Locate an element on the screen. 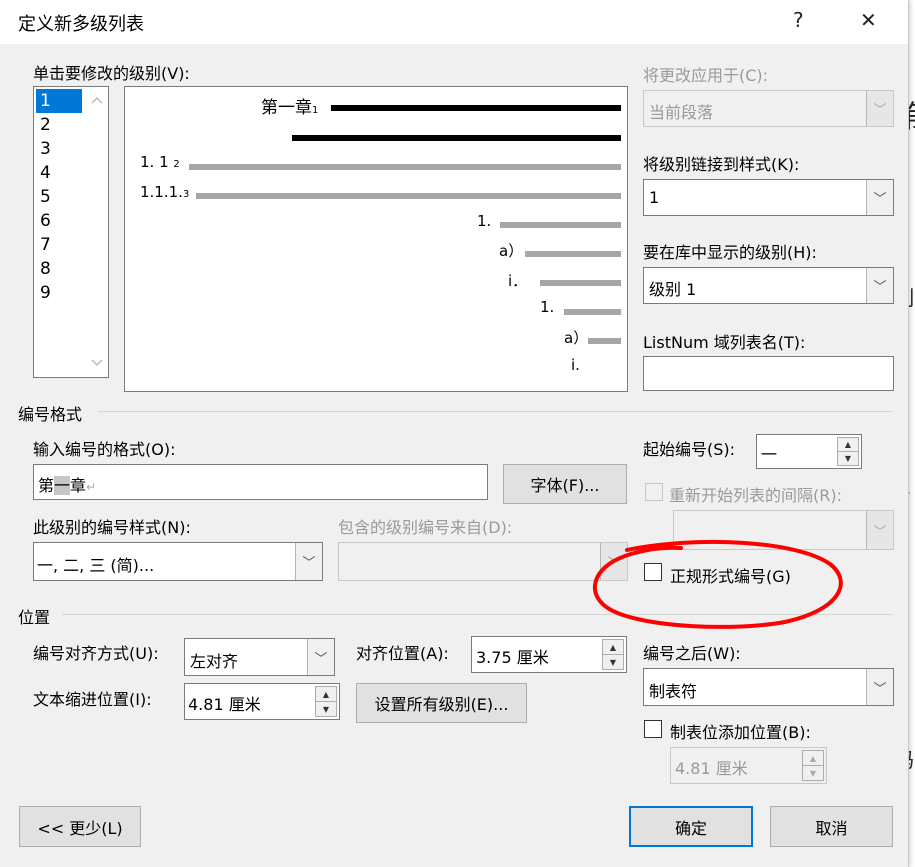 This screenshot has height=867, width=915. apply-to-label: 将更改应用于(C): is located at coordinates (706, 75).